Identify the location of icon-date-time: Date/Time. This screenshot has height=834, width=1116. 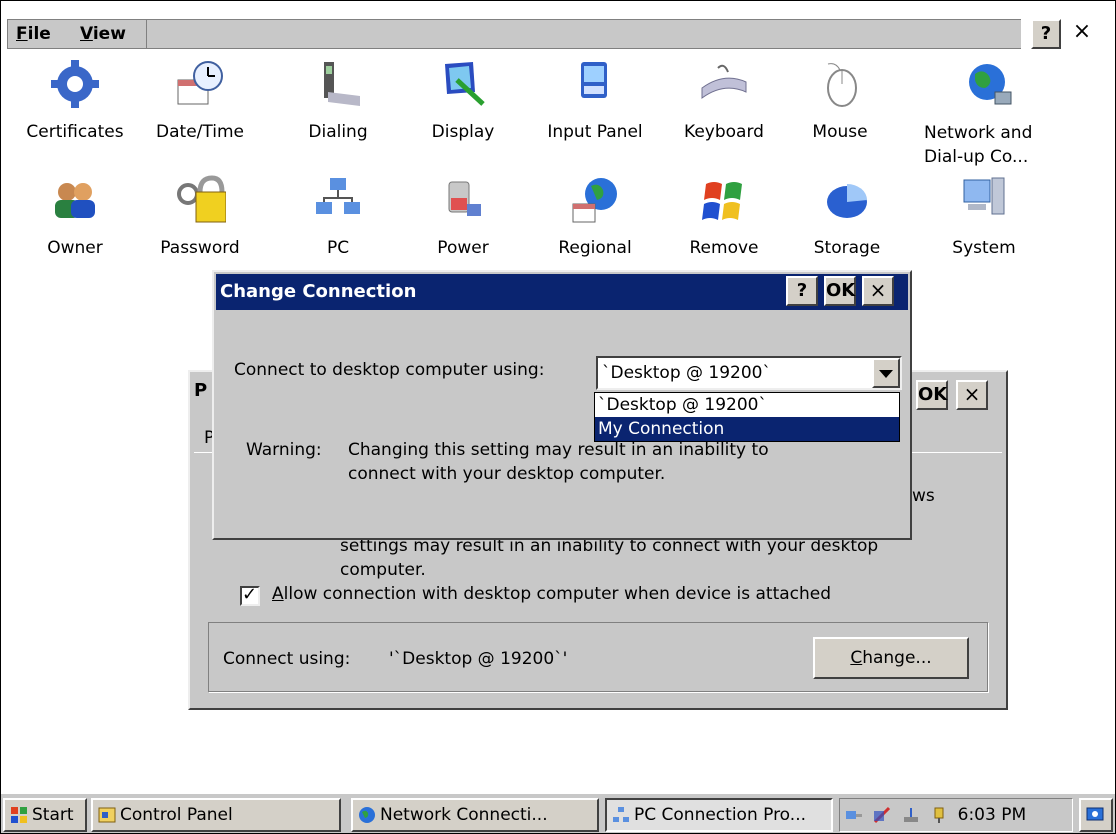
(200, 100).